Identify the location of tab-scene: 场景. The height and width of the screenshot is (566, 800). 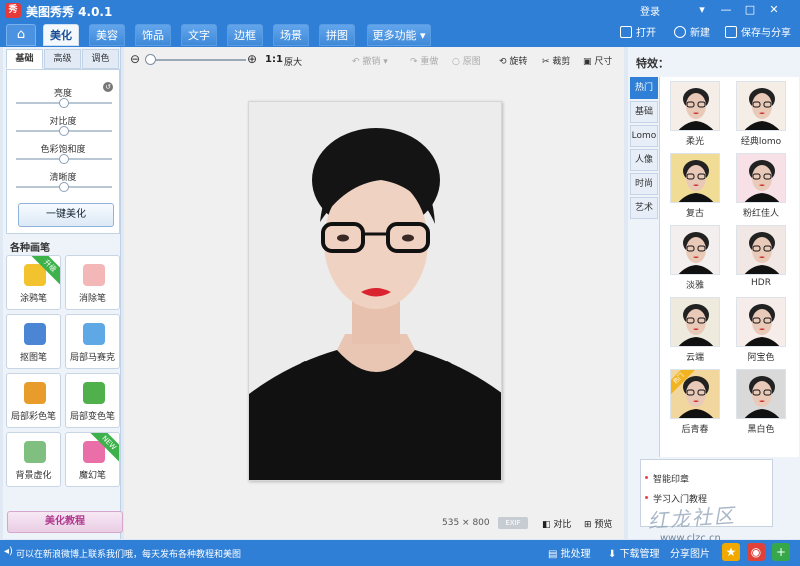
(291, 35).